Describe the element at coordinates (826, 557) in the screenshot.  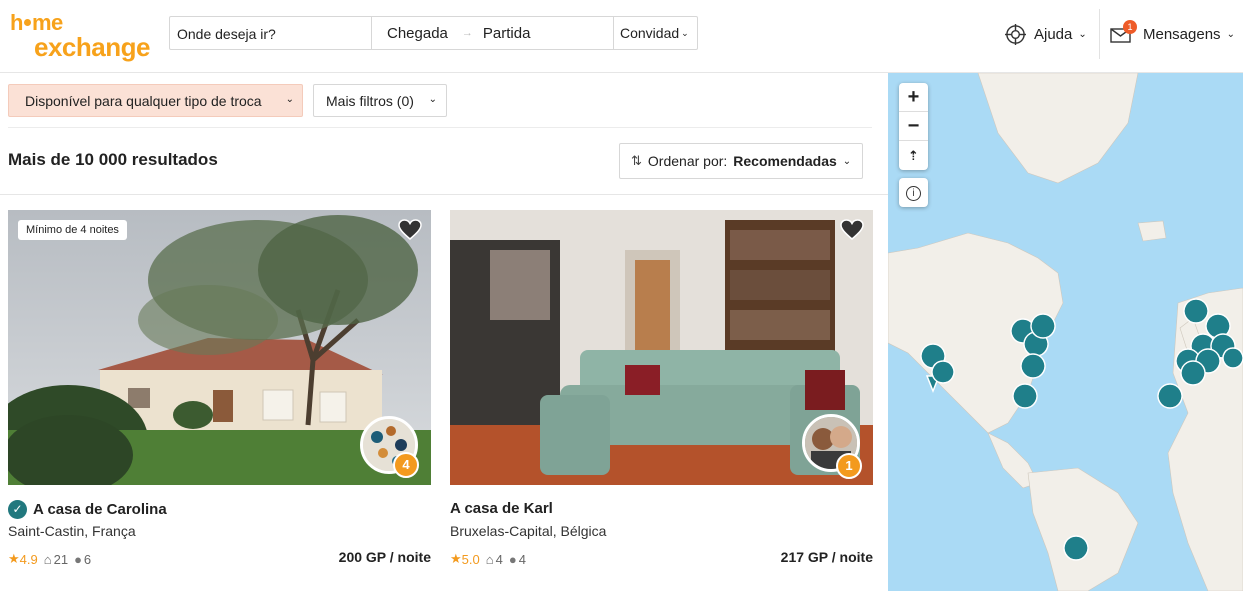
I see `listing-price: 217 GP / noite` at that location.